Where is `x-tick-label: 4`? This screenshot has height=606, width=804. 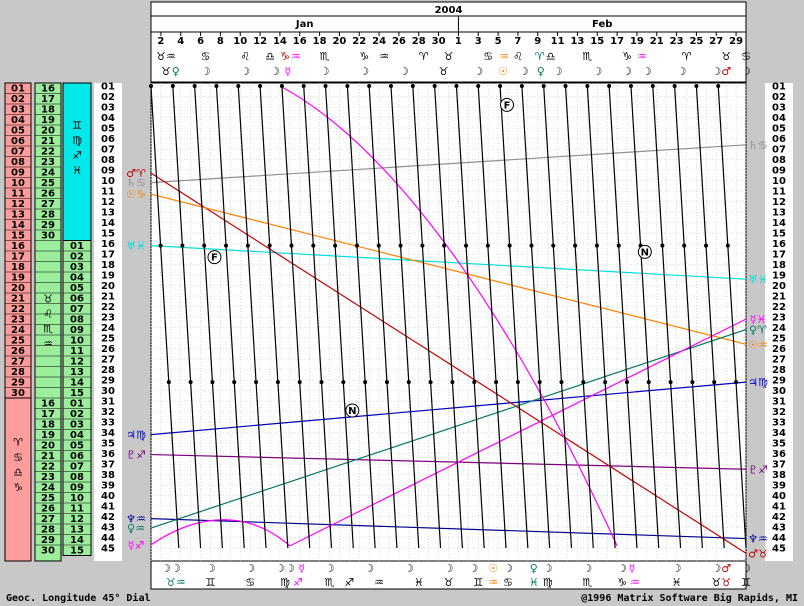
x-tick-label: 4 is located at coordinates (180, 41).